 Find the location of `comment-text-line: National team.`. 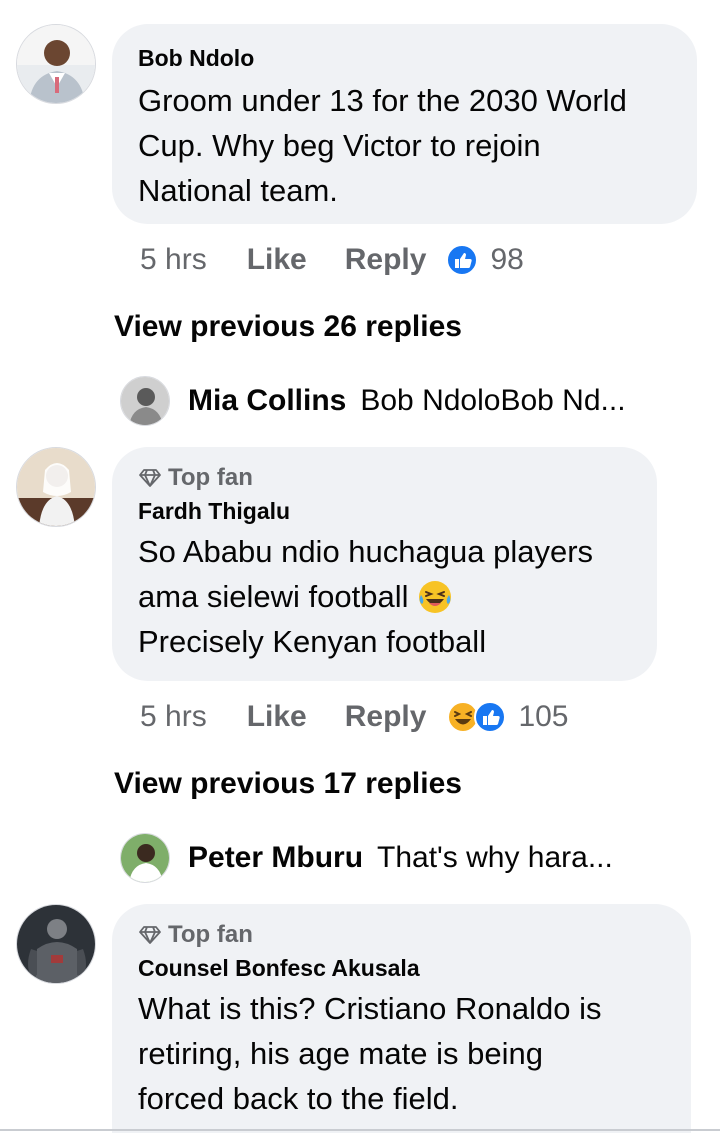

comment-text-line: National team. is located at coordinates (238, 190).